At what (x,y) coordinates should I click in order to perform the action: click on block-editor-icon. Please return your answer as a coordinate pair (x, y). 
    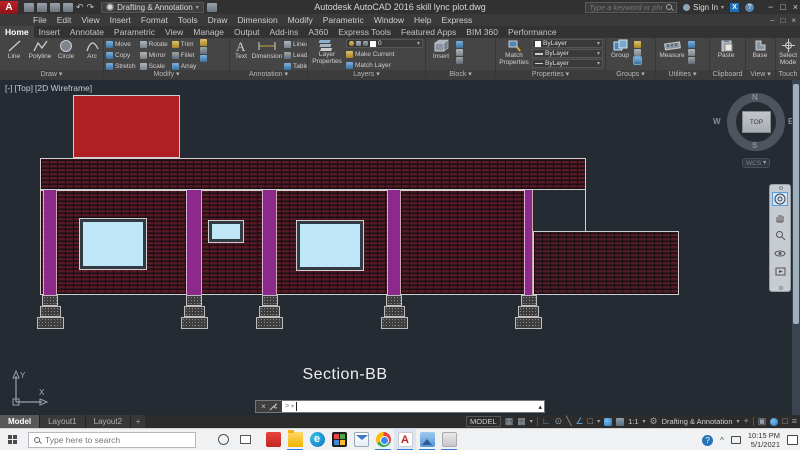
    Looking at the image, I should click on (459, 60).